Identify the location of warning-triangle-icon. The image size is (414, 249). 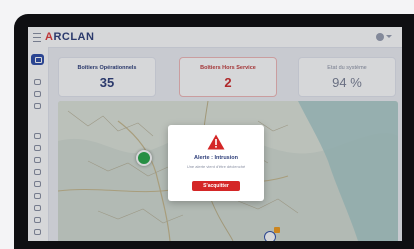
(216, 142).